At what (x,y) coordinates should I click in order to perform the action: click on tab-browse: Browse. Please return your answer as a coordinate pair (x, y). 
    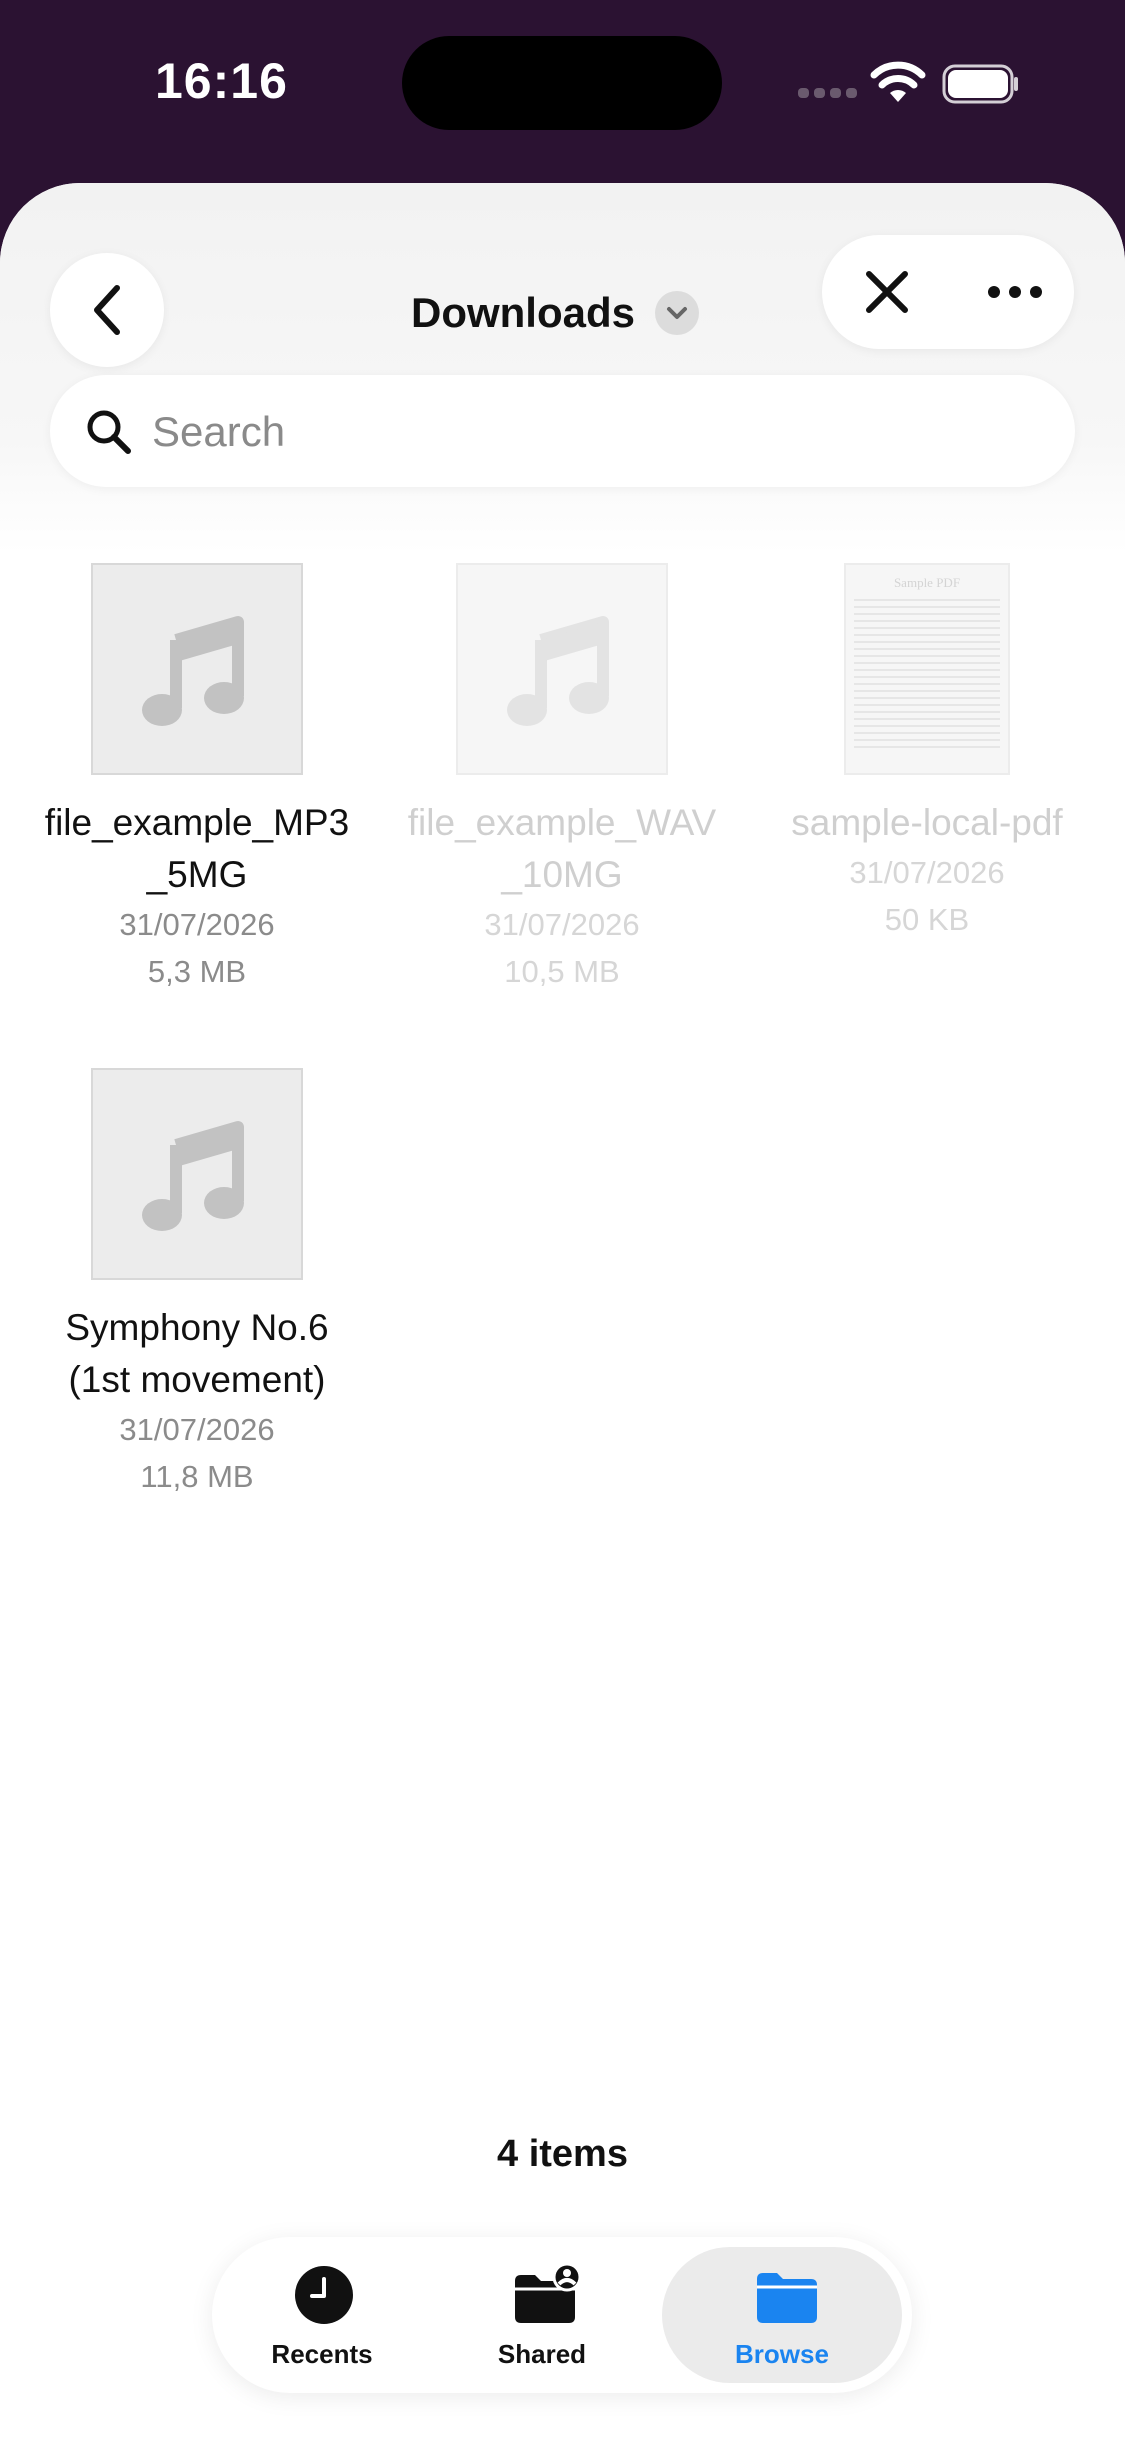
    Looking at the image, I should click on (782, 2315).